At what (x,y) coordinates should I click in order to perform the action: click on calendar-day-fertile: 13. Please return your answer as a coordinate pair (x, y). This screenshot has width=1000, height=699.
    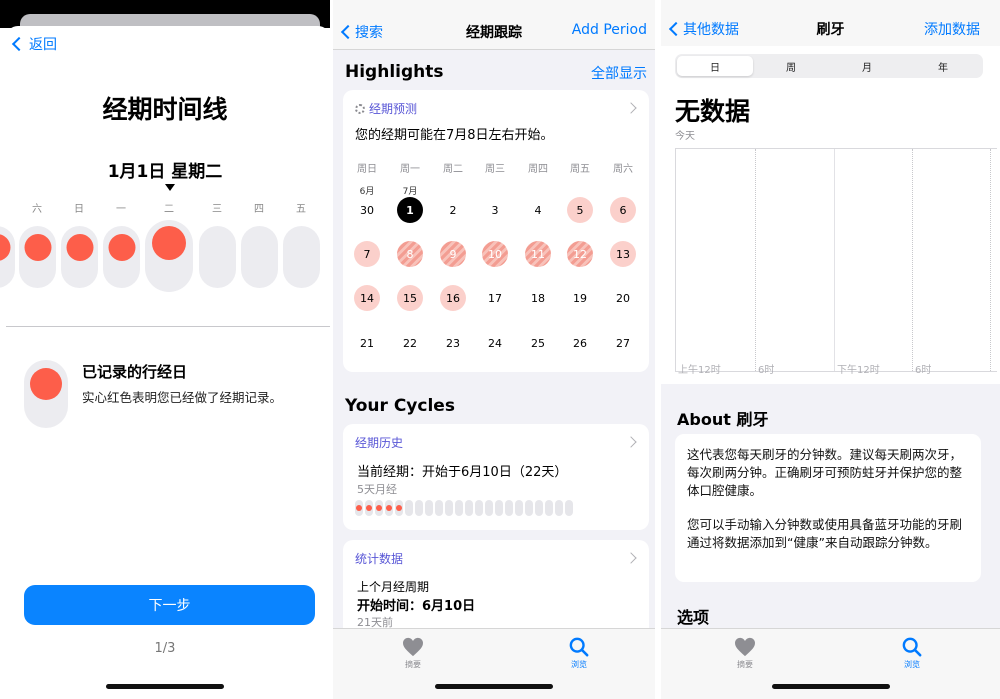
    Looking at the image, I should click on (623, 254).